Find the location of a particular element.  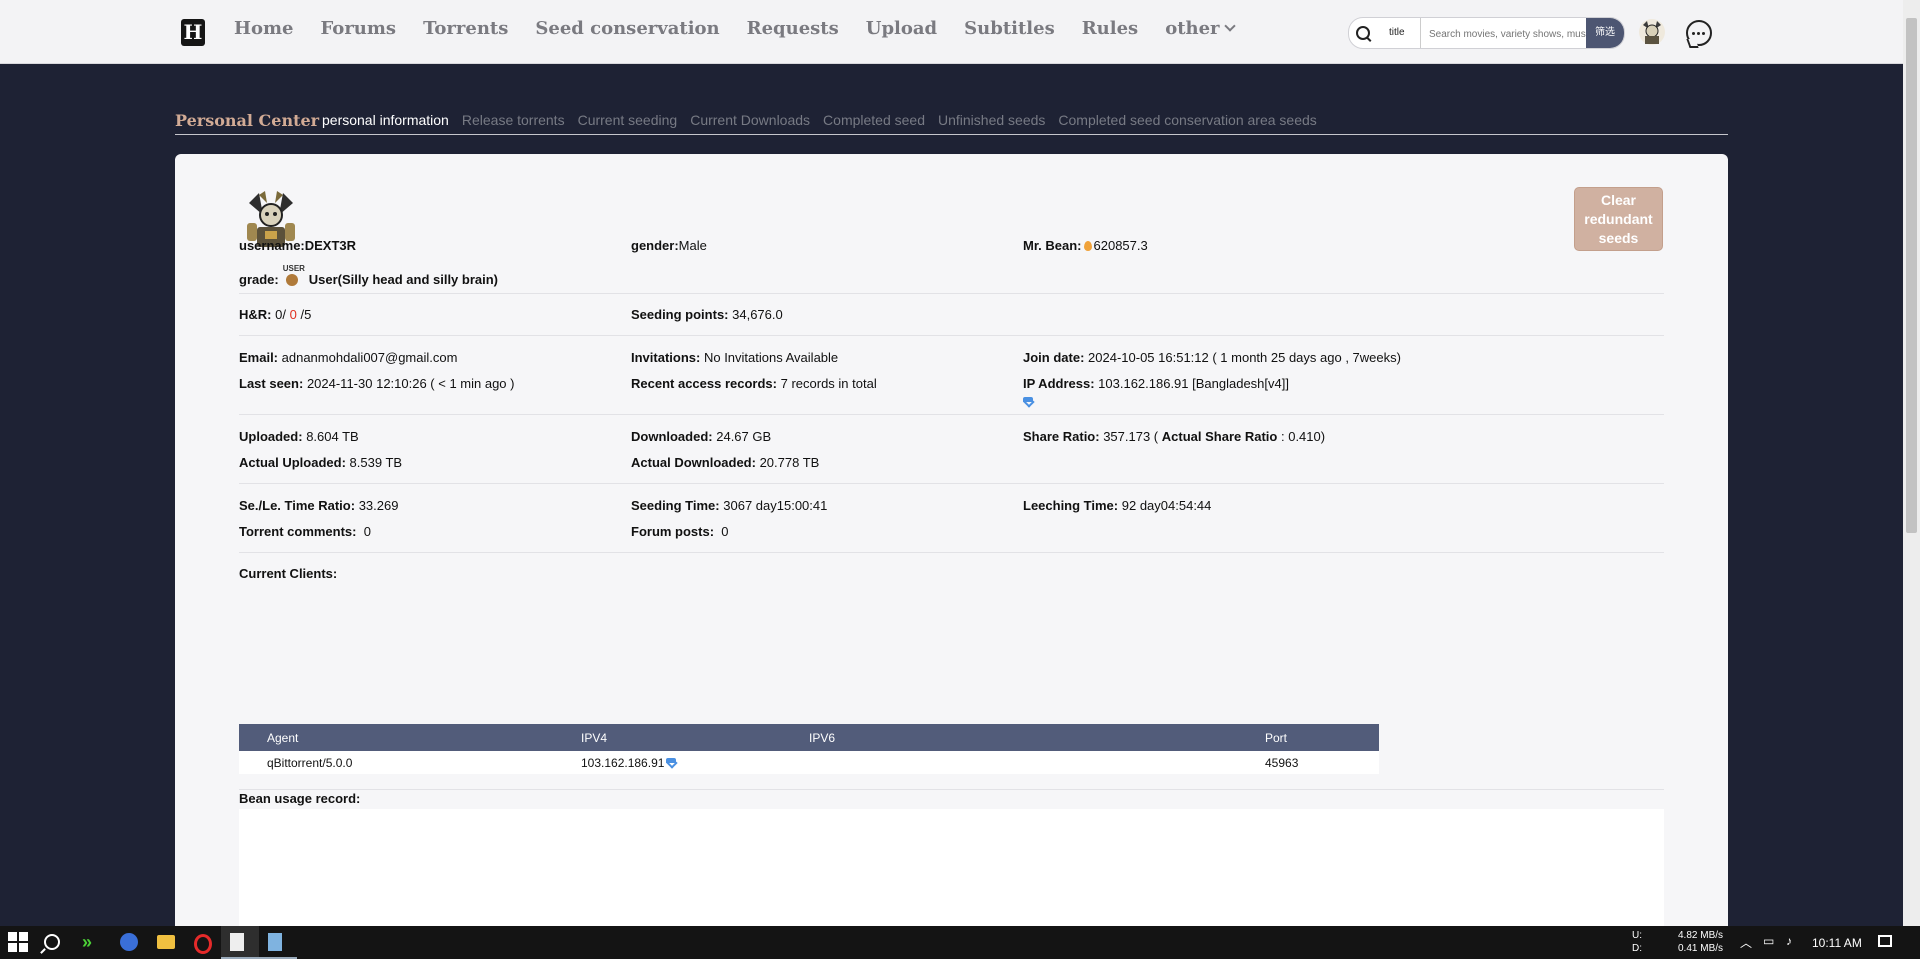

app-qbittorrent-icon is located at coordinates (129, 942).